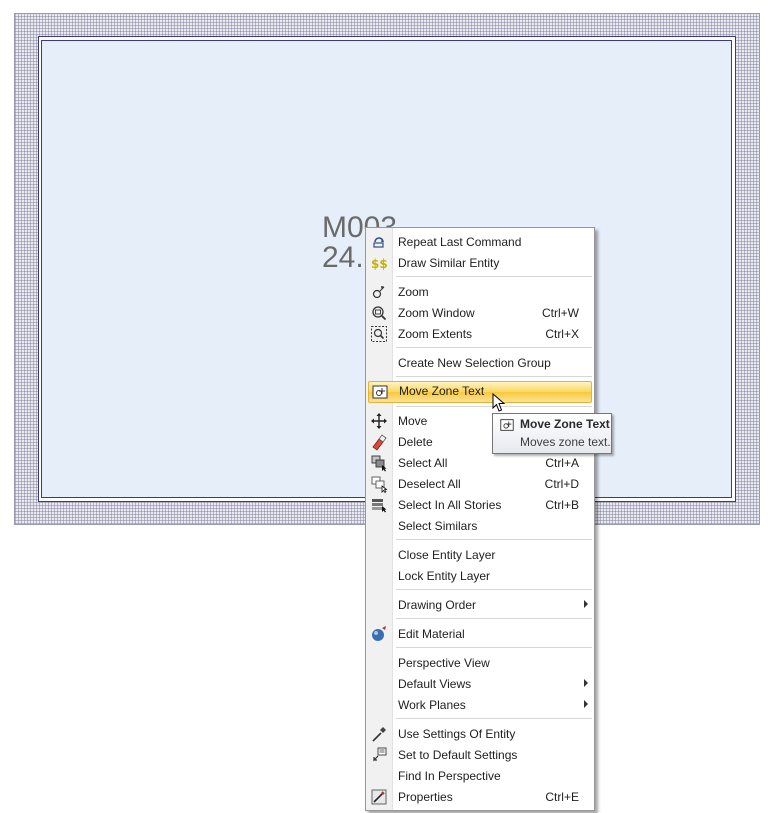 The width and height of the screenshot is (780, 813). I want to click on material-icon, so click(379, 633).